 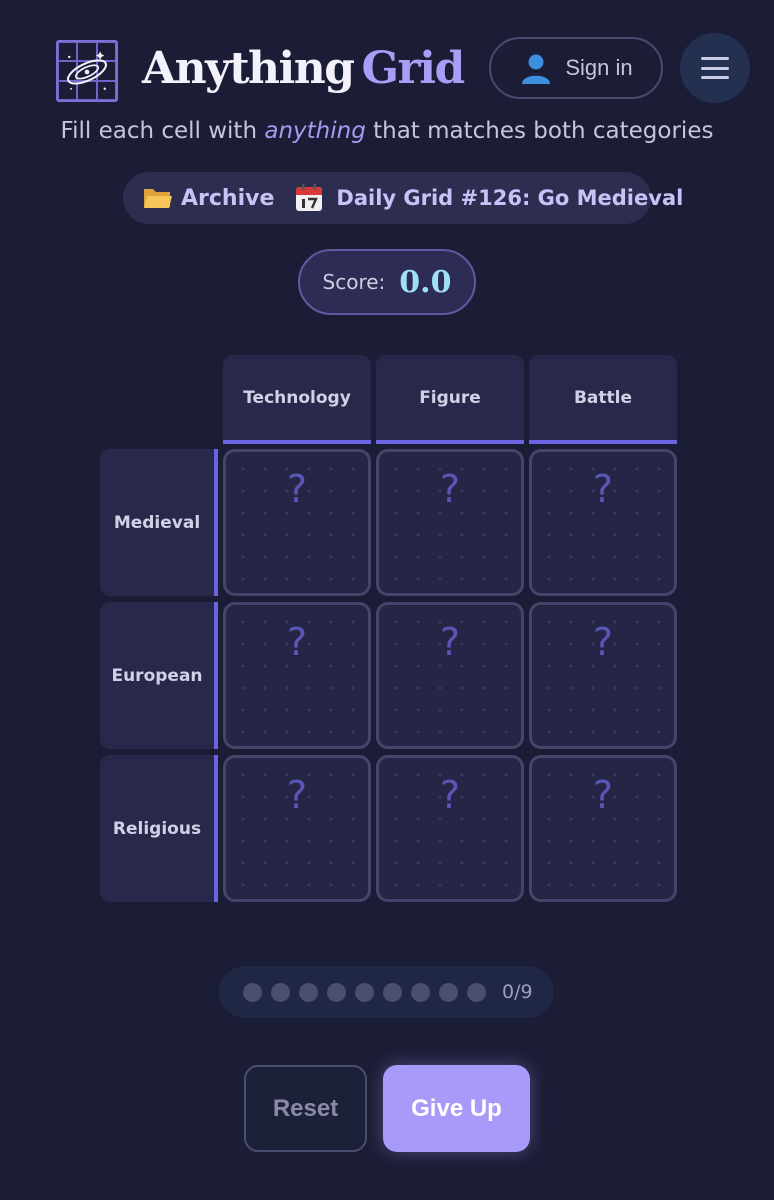 What do you see at coordinates (297, 675) in the screenshot?
I see `grid-cell-european-technology: ?` at bounding box center [297, 675].